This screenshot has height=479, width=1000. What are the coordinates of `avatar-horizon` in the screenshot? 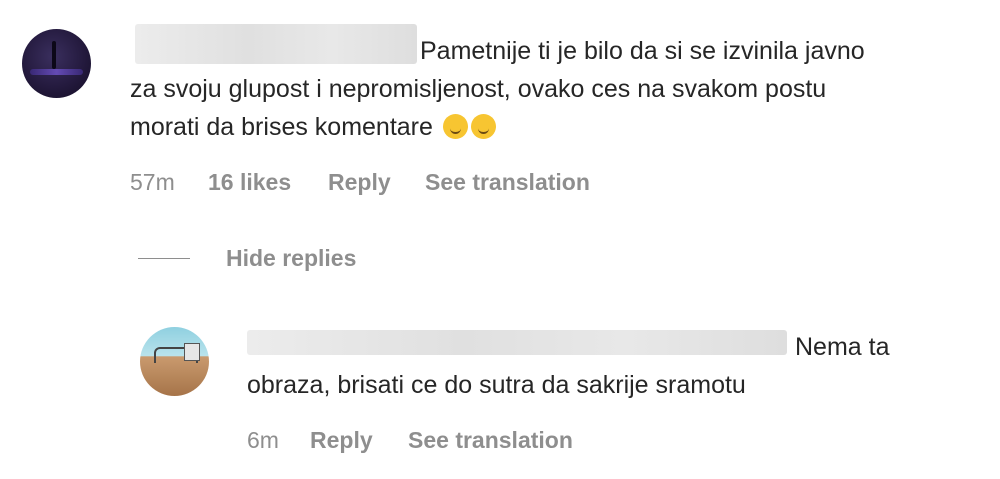 It's located at (56, 72).